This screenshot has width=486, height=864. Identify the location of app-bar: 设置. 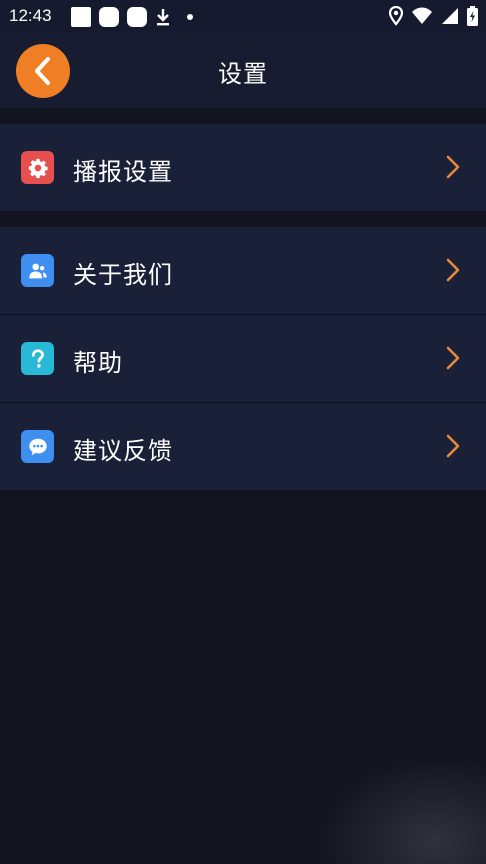
(243, 71).